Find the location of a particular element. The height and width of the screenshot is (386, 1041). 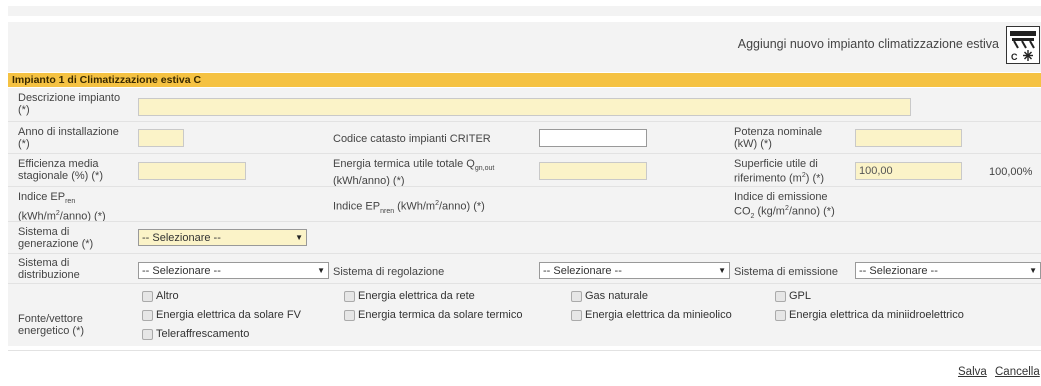

fonte-option-teleraffrescamento: Teleraffrescamento is located at coordinates (195, 334).